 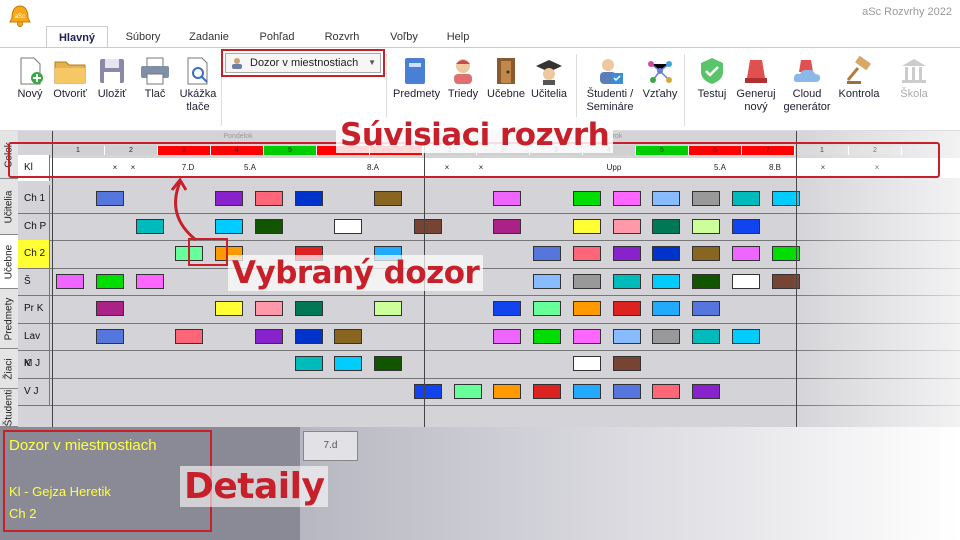 I want to click on sidetab-studenti: Študenti, so click(x=9, y=408).